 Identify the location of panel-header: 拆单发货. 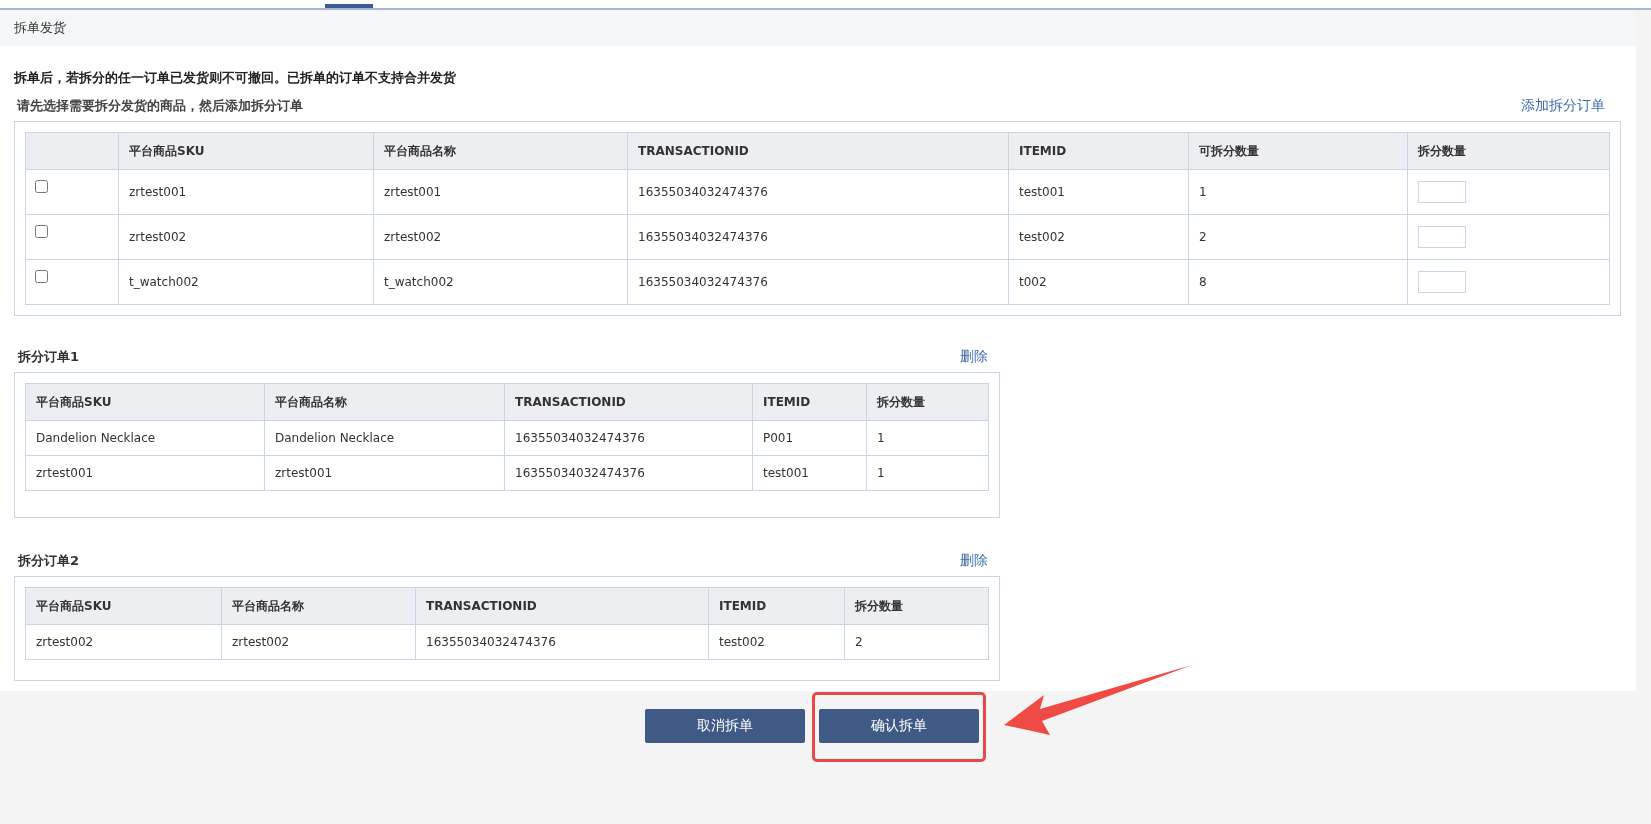
(818, 28).